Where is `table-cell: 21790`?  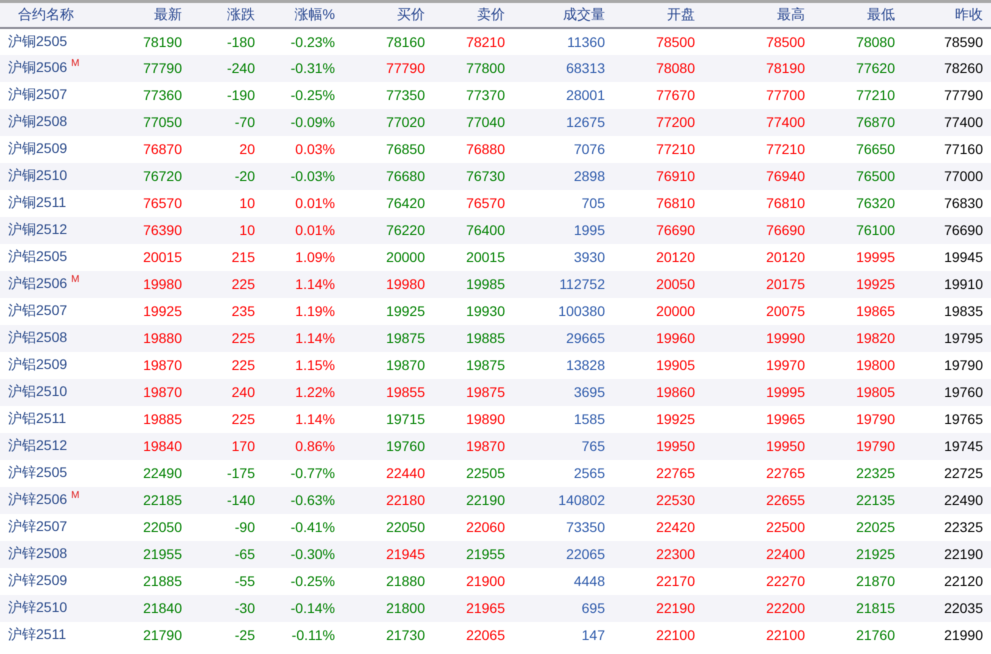
table-cell: 21790 is located at coordinates (162, 635).